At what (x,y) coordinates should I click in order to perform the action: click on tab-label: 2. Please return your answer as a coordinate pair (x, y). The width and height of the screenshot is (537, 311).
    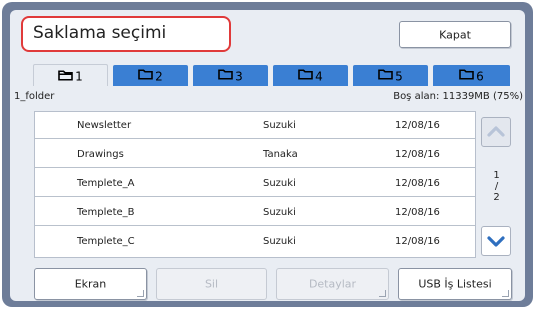
    Looking at the image, I should click on (159, 75).